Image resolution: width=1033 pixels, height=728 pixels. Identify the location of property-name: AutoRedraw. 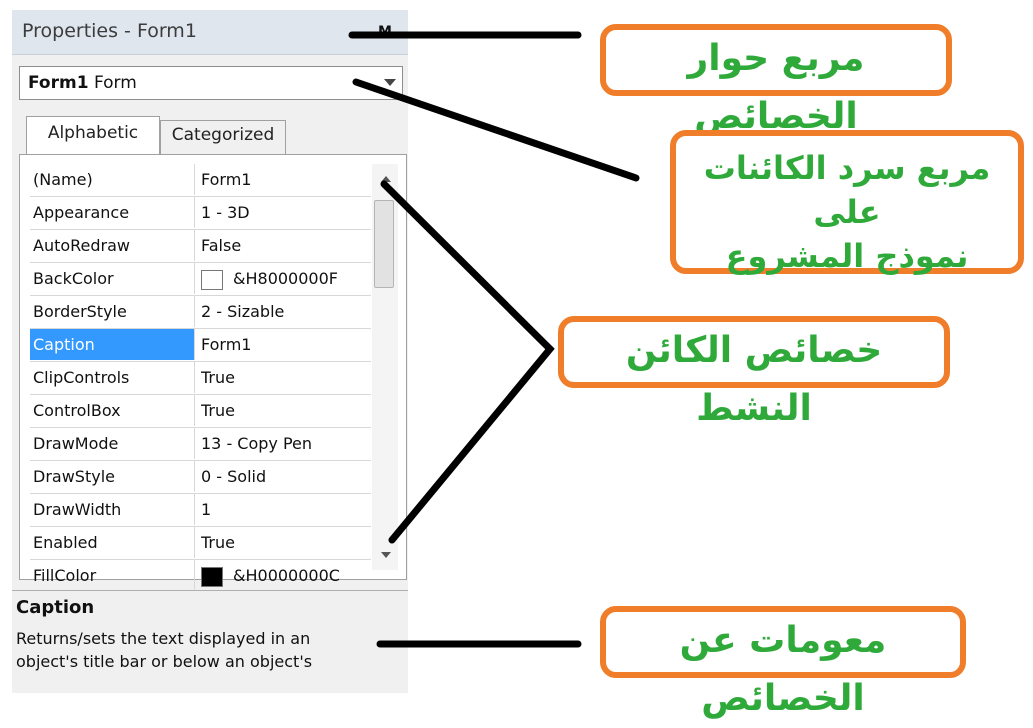
(112, 245).